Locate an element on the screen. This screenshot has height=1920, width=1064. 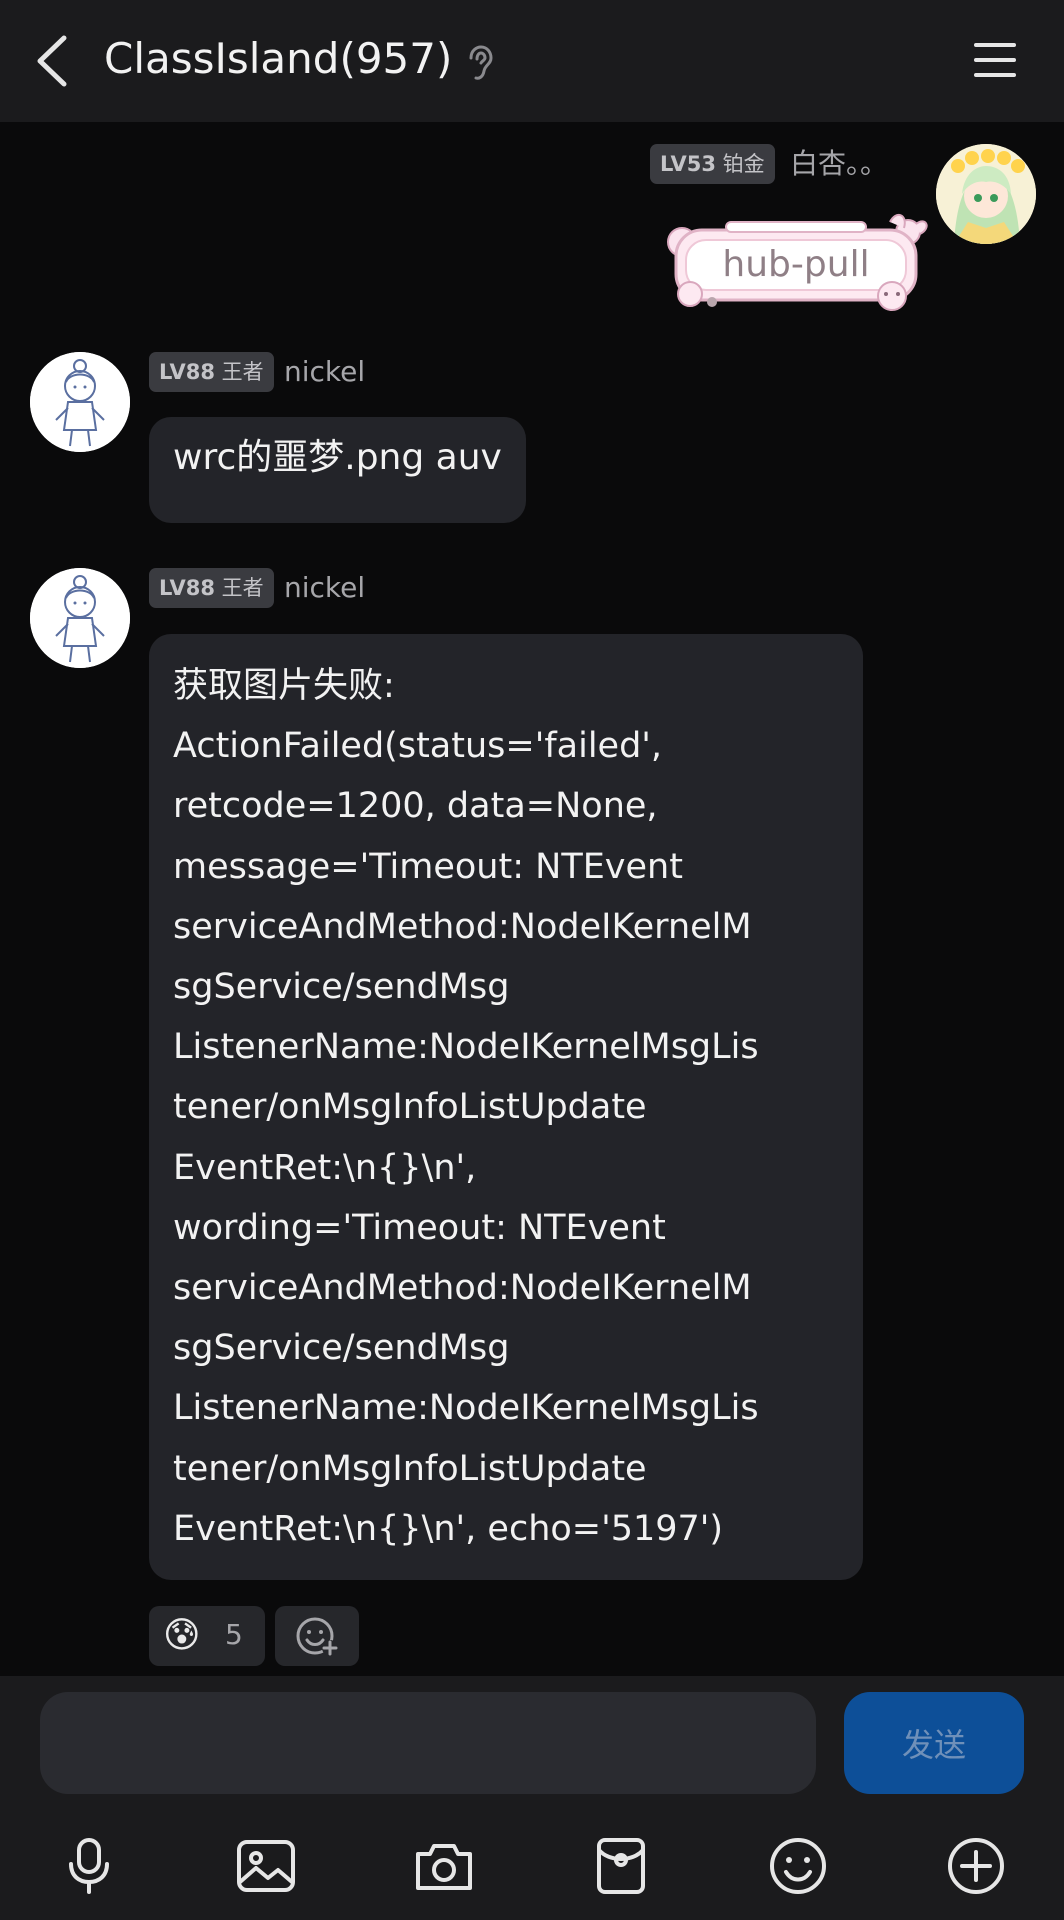
message-input is located at coordinates (428, 1743).